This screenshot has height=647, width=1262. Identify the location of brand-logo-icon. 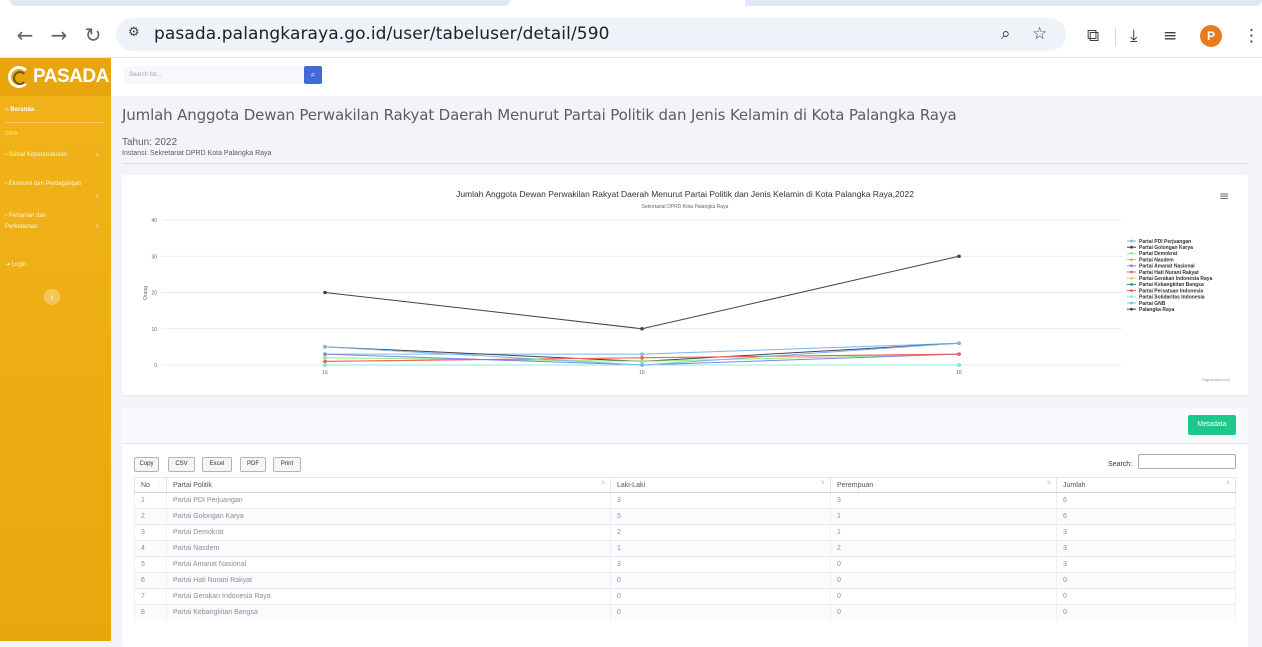
(19, 77).